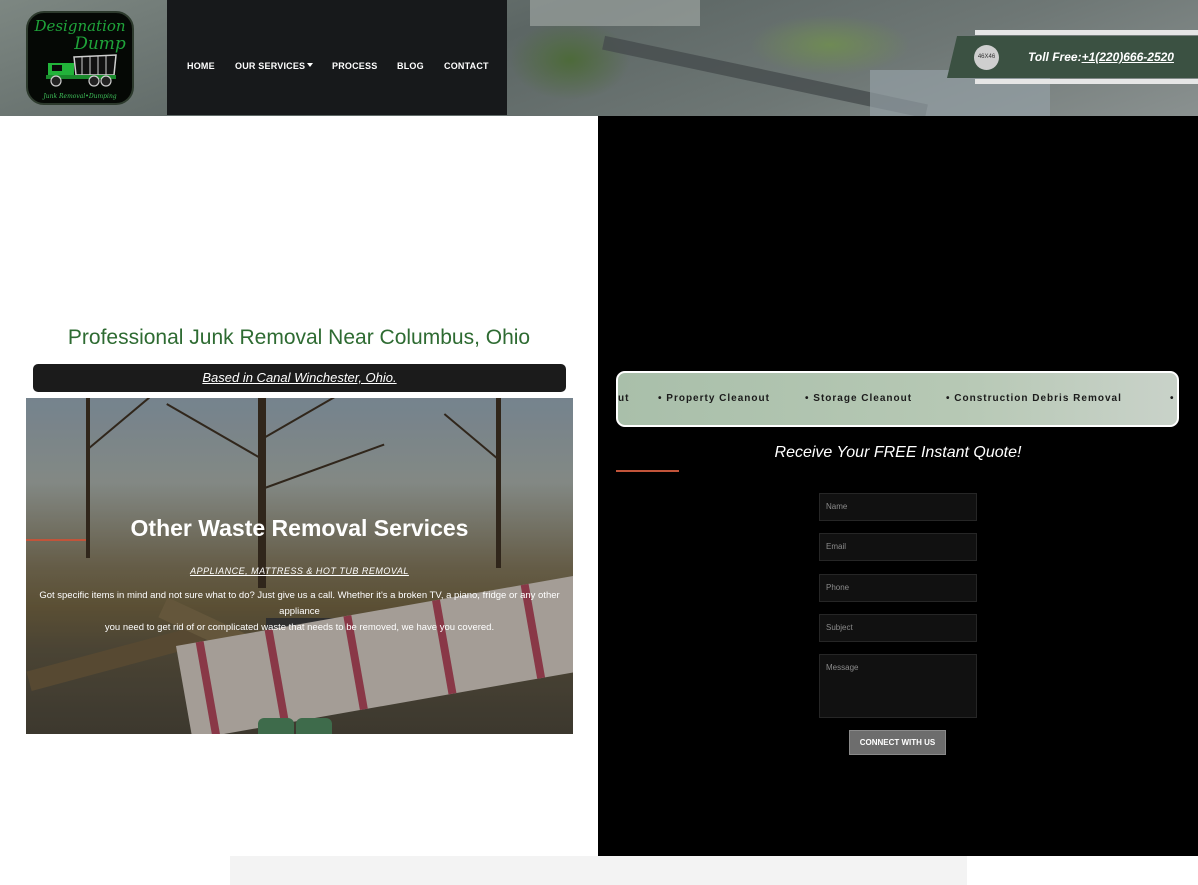  I want to click on slider-next-button, so click(314, 726).